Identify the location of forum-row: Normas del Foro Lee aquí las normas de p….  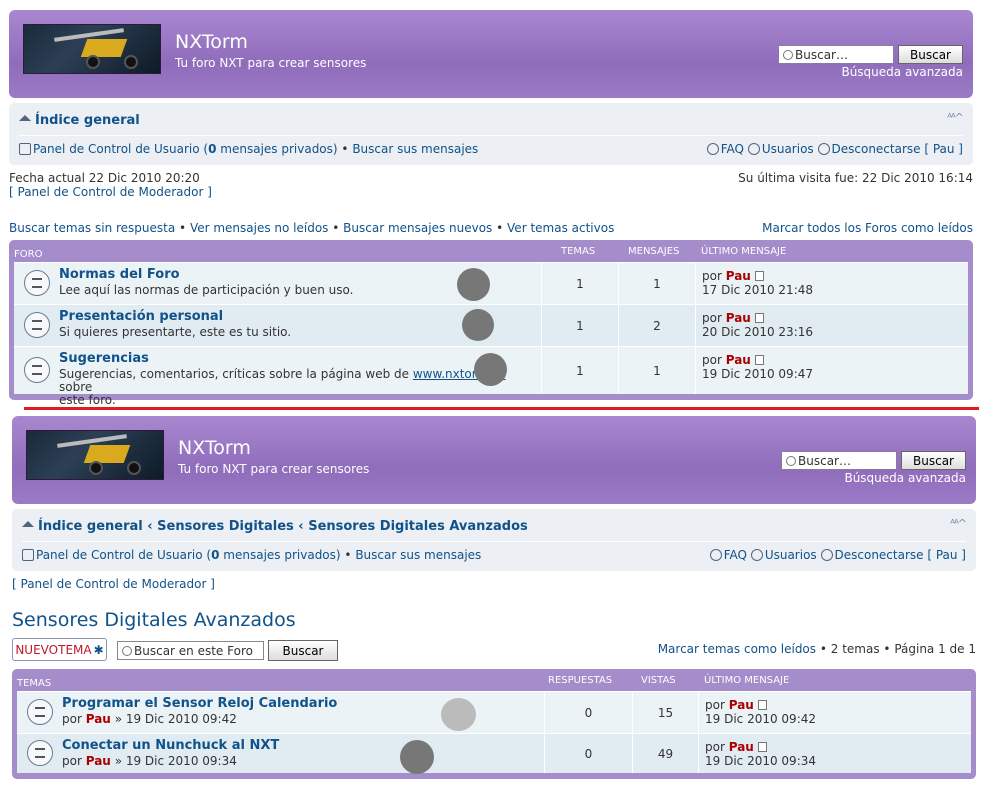
(491, 283).